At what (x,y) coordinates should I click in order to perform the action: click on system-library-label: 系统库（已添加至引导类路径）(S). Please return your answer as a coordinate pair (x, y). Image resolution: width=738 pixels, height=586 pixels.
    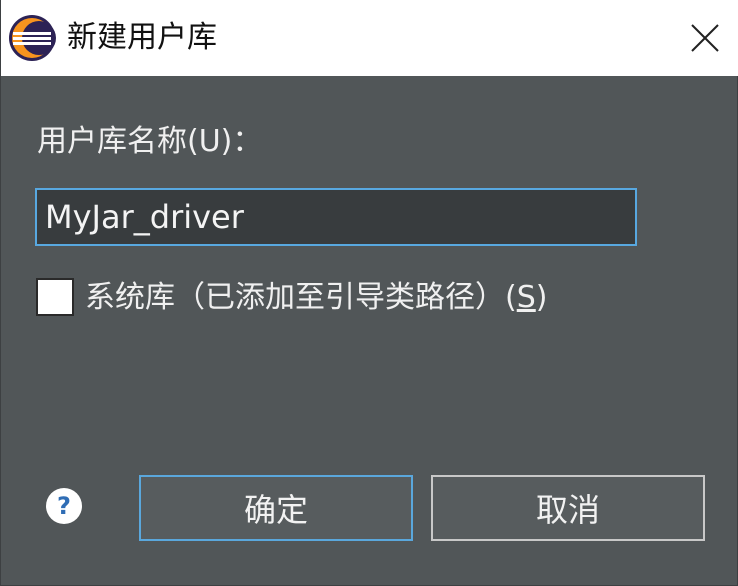
    Looking at the image, I should click on (316, 298).